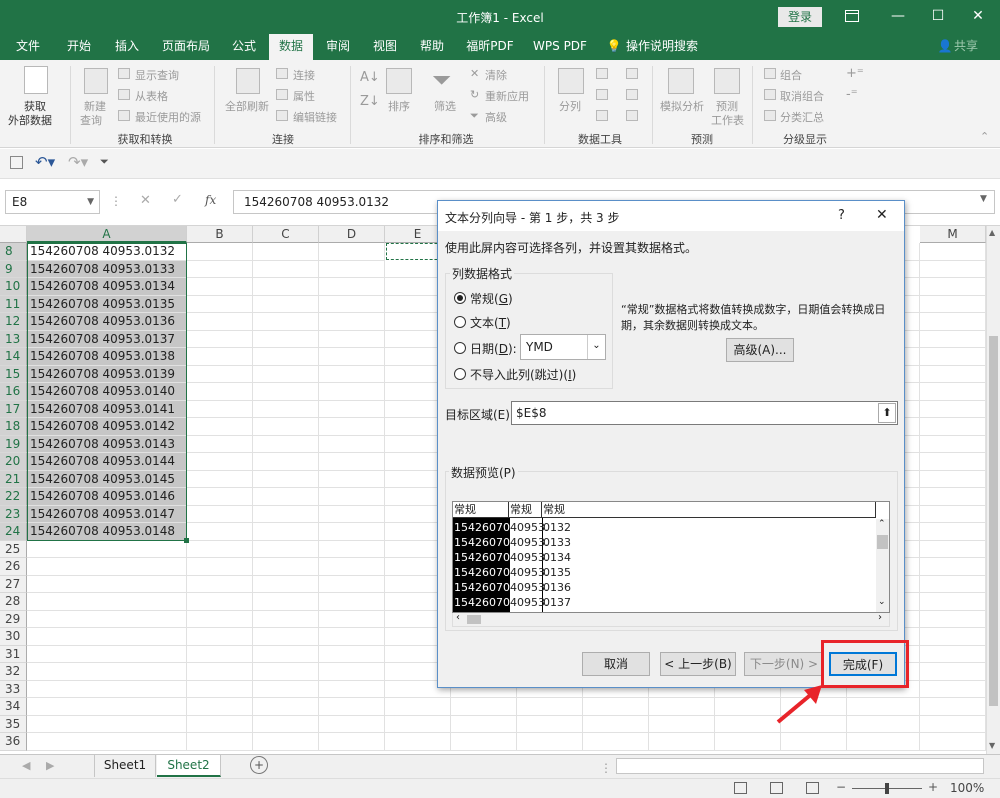 The width and height of the screenshot is (1000, 798). Describe the element at coordinates (698, 664) in the screenshot. I see `back-button: < 上一步(B)` at that location.